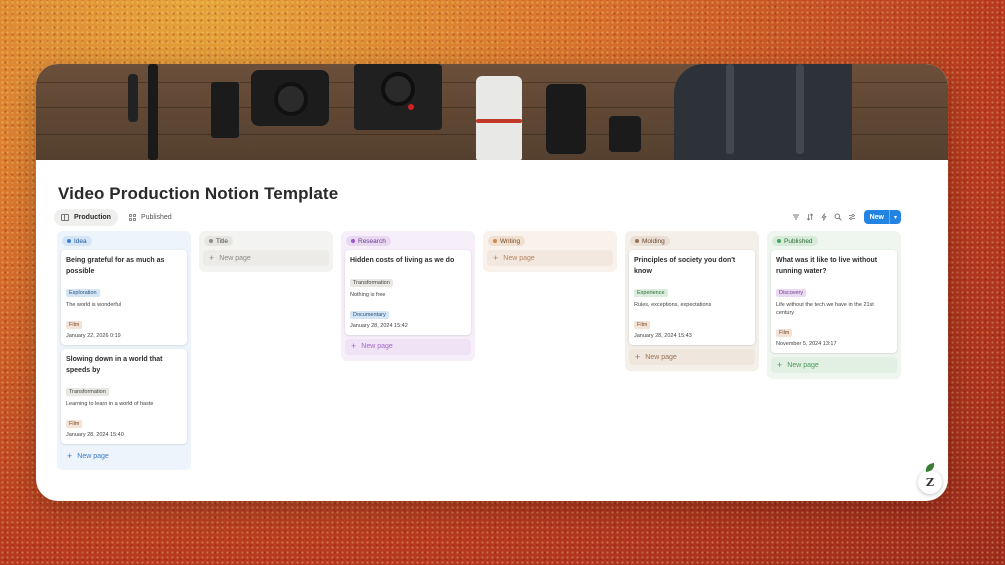  What do you see at coordinates (846, 217) in the screenshot?
I see `view-toolbar: New ▾` at bounding box center [846, 217].